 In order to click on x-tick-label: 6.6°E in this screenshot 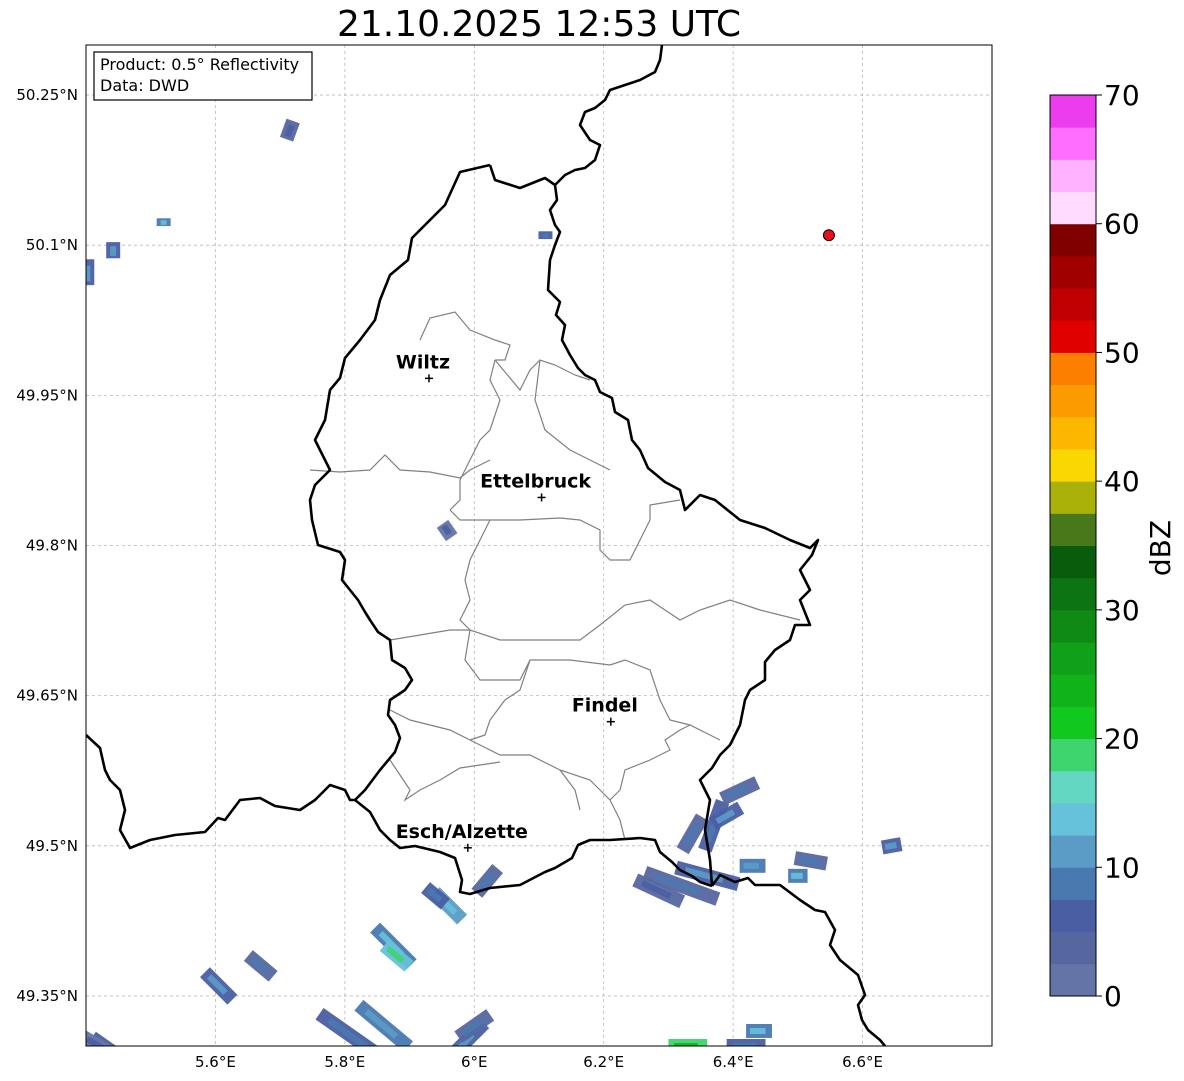, I will do `click(862, 1062)`.